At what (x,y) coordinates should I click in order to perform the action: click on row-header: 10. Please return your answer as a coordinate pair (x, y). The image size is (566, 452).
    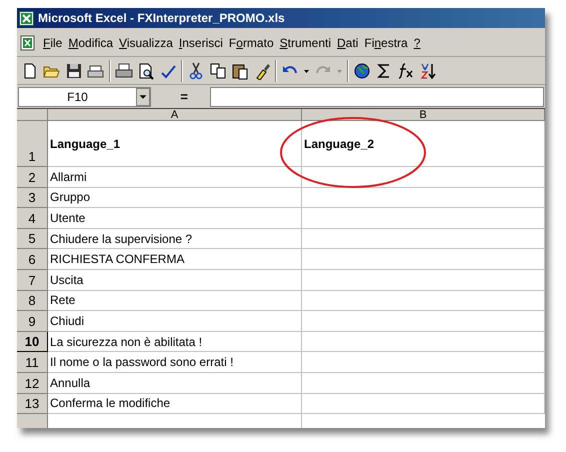
    Looking at the image, I should click on (32, 342).